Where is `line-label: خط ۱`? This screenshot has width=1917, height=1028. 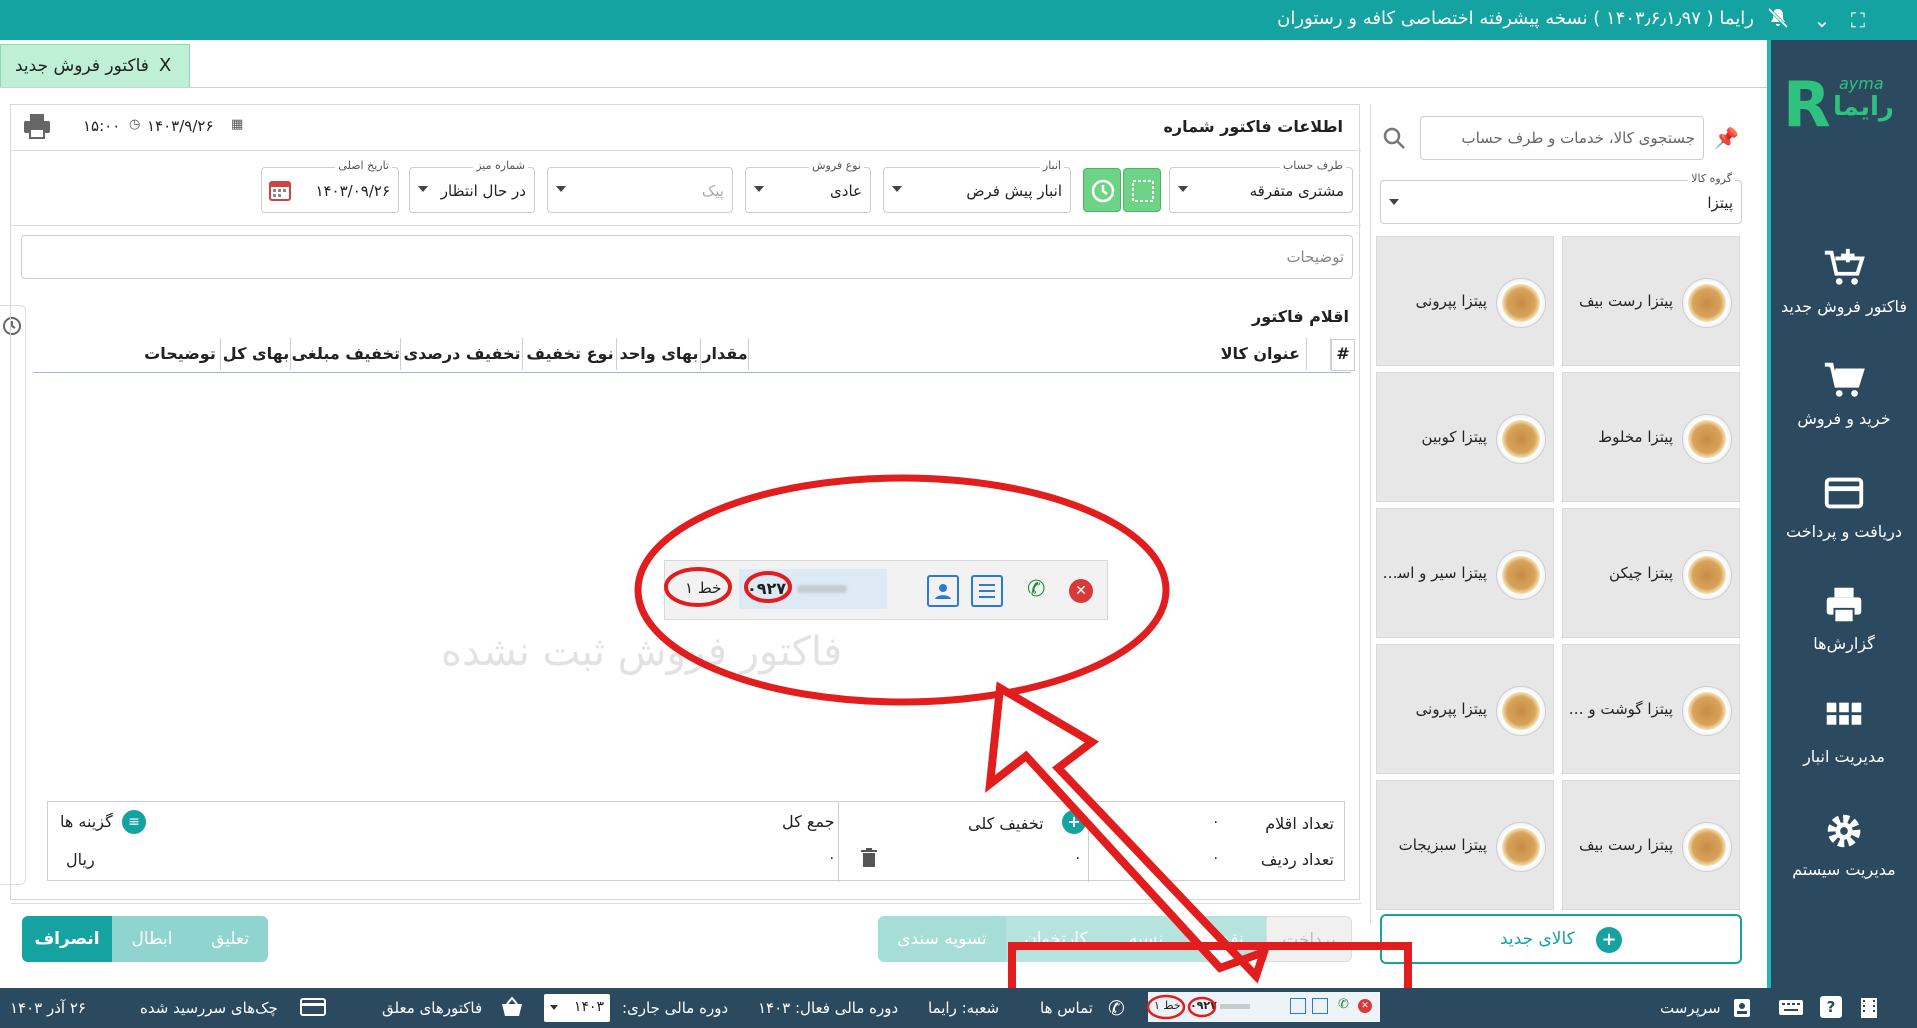 line-label: خط ۱ is located at coordinates (703, 588).